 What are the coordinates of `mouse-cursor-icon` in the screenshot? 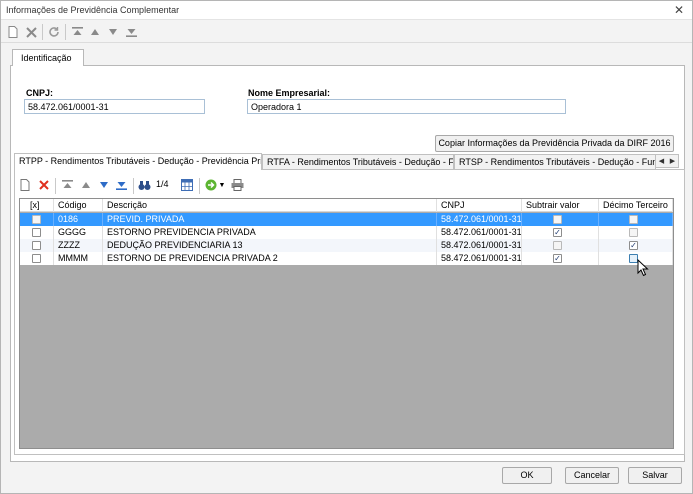 It's located at (643, 268).